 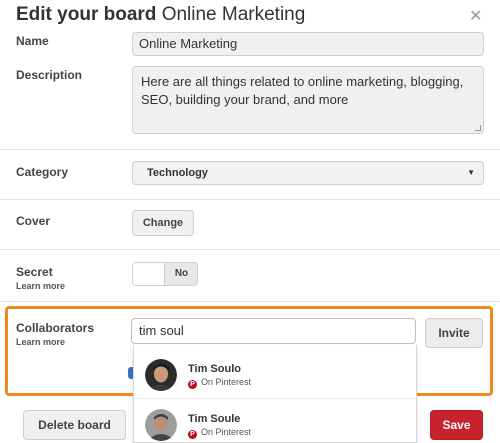 I want to click on save-button: Save, so click(x=456, y=425).